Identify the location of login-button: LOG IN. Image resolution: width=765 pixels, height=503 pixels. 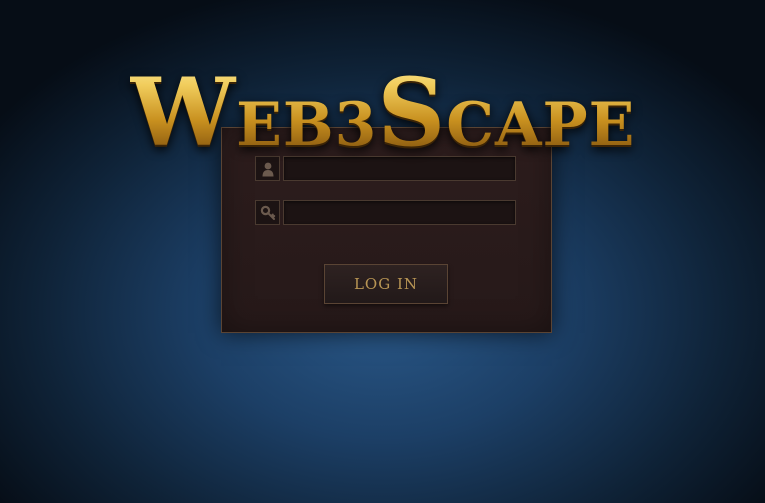
(386, 284).